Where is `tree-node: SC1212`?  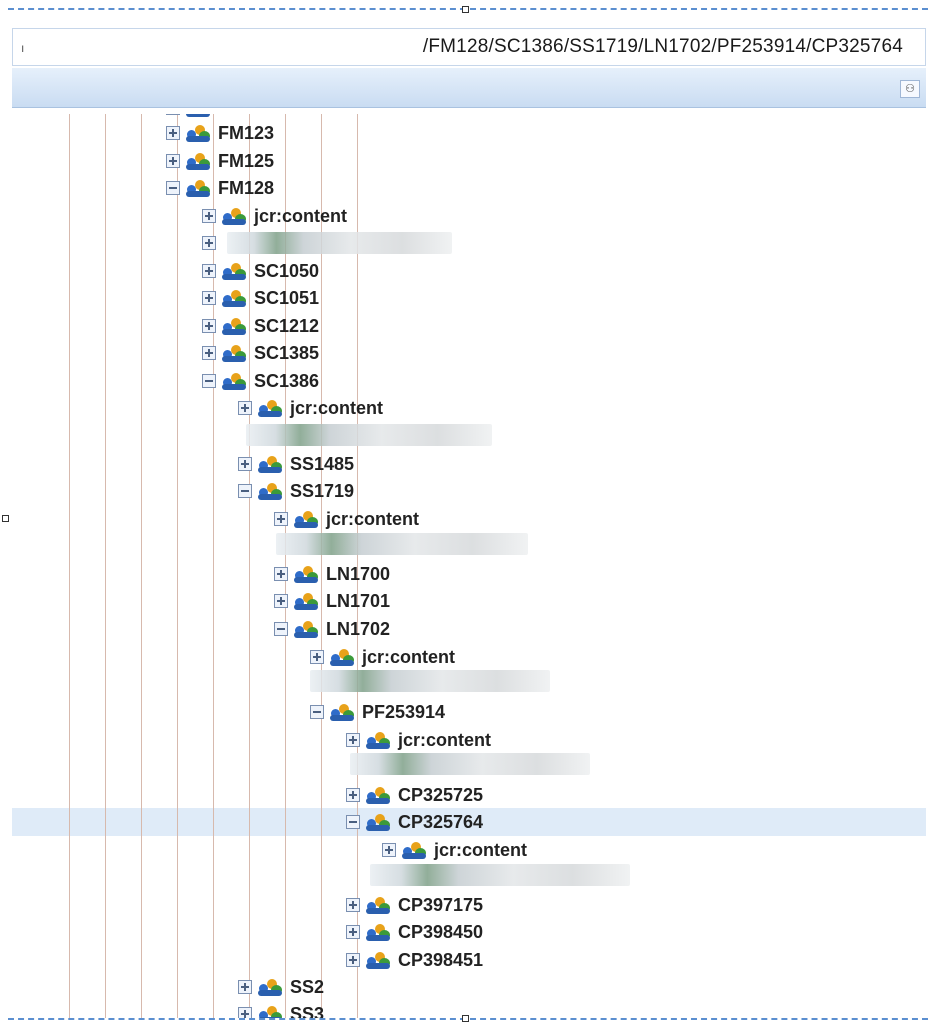
tree-node: SC1212 is located at coordinates (260, 326).